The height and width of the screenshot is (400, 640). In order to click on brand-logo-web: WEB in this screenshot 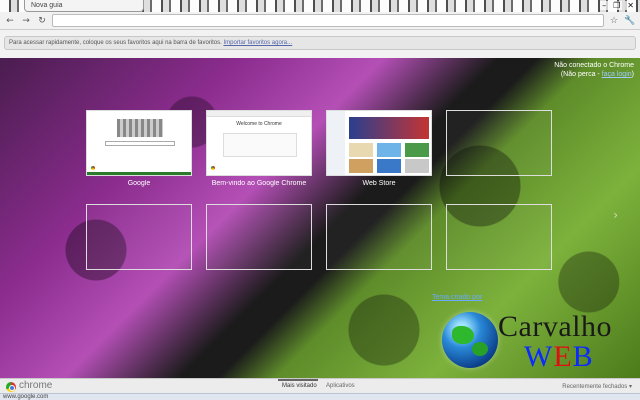, I will do `click(559, 357)`.